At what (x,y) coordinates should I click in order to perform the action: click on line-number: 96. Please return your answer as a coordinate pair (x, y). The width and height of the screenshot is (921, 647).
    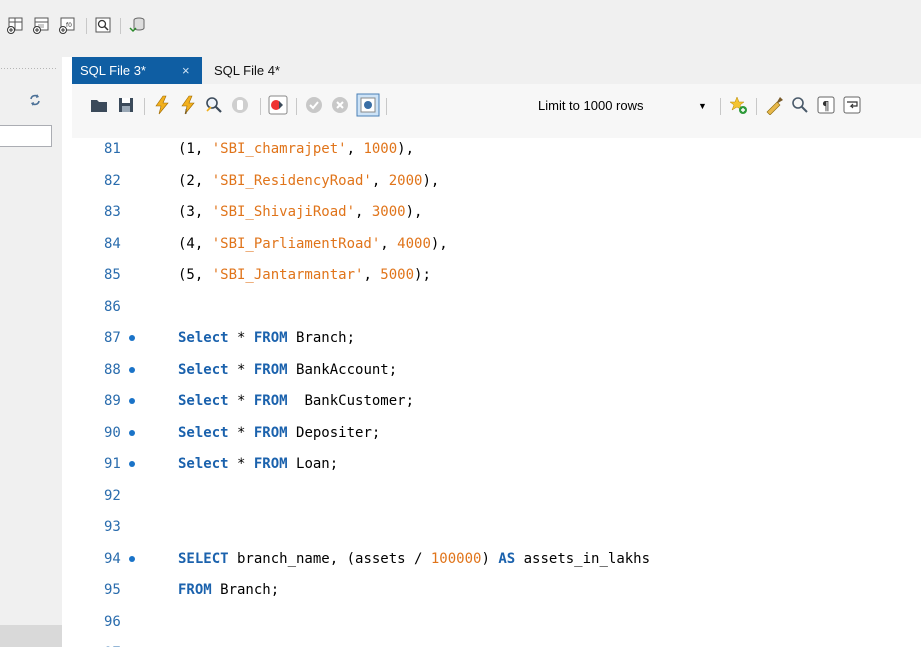
    Looking at the image, I should click on (112, 621).